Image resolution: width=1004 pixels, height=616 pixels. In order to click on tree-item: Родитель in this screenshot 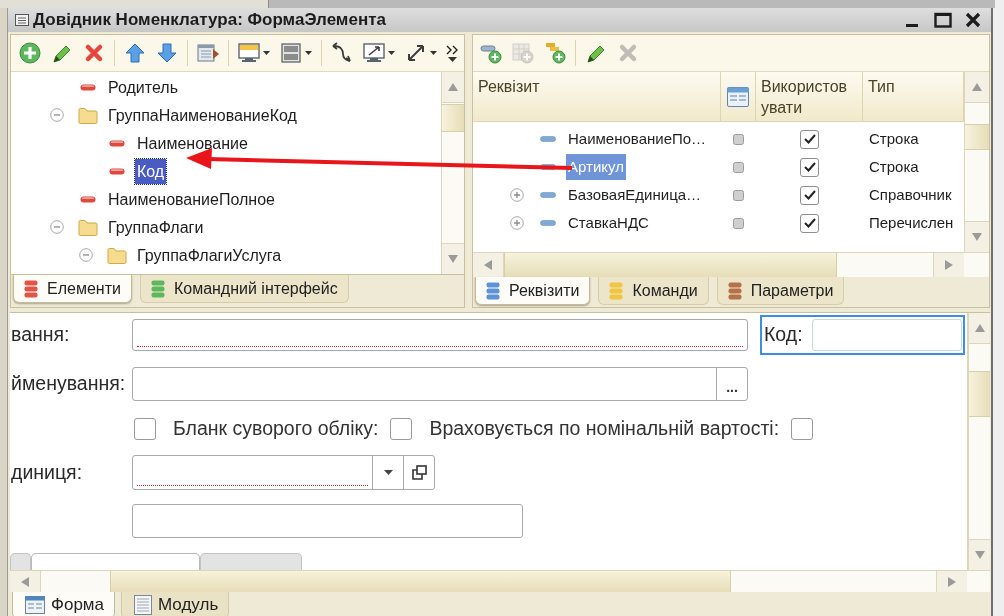, I will do `click(143, 87)`.